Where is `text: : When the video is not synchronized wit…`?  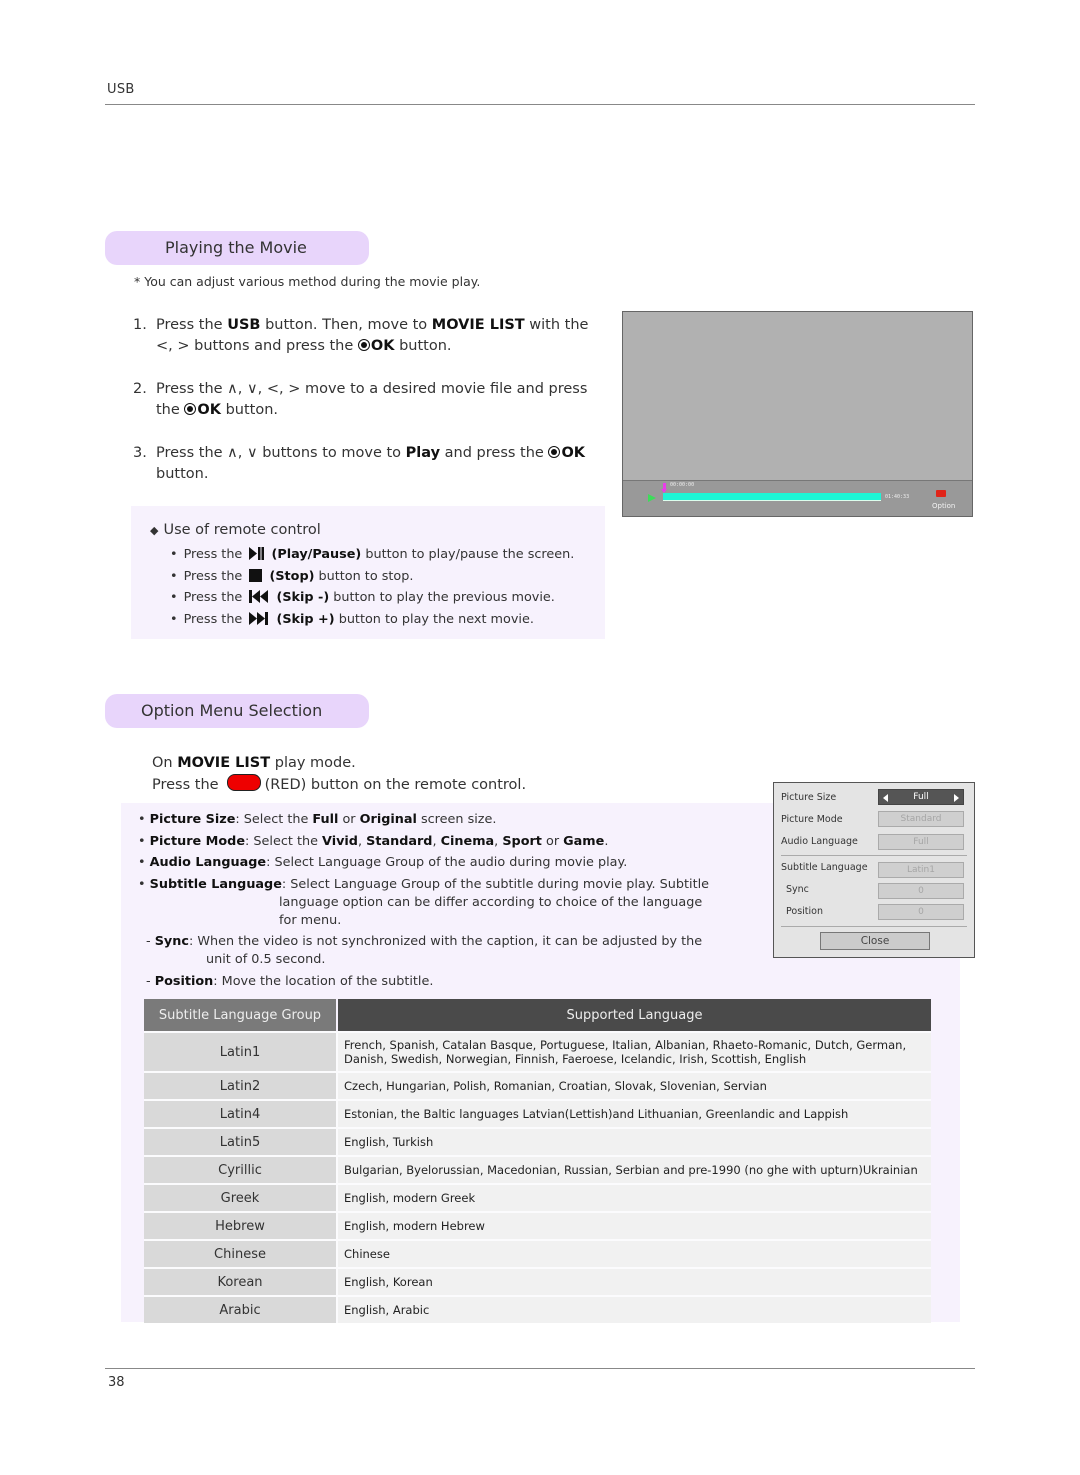
text: : When the video is not synchronized wit… is located at coordinates (445, 941).